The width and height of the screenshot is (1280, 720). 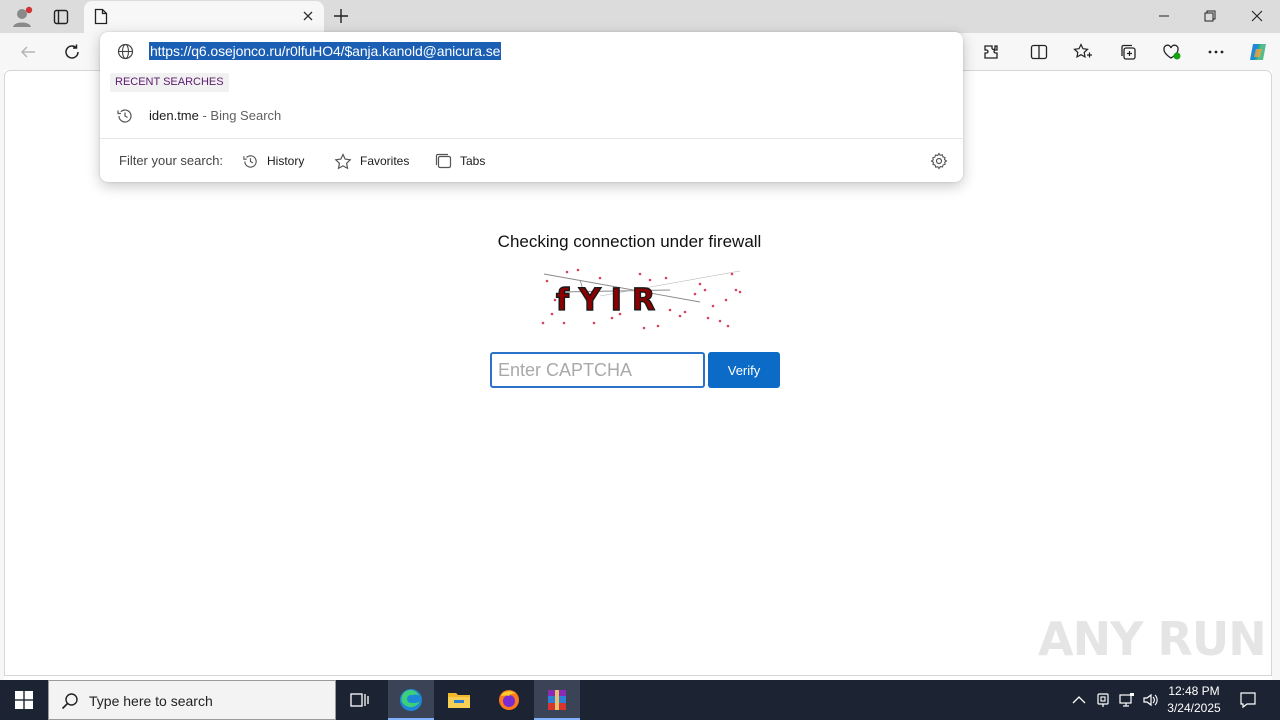 I want to click on verify-button: Verify, so click(x=744, y=370).